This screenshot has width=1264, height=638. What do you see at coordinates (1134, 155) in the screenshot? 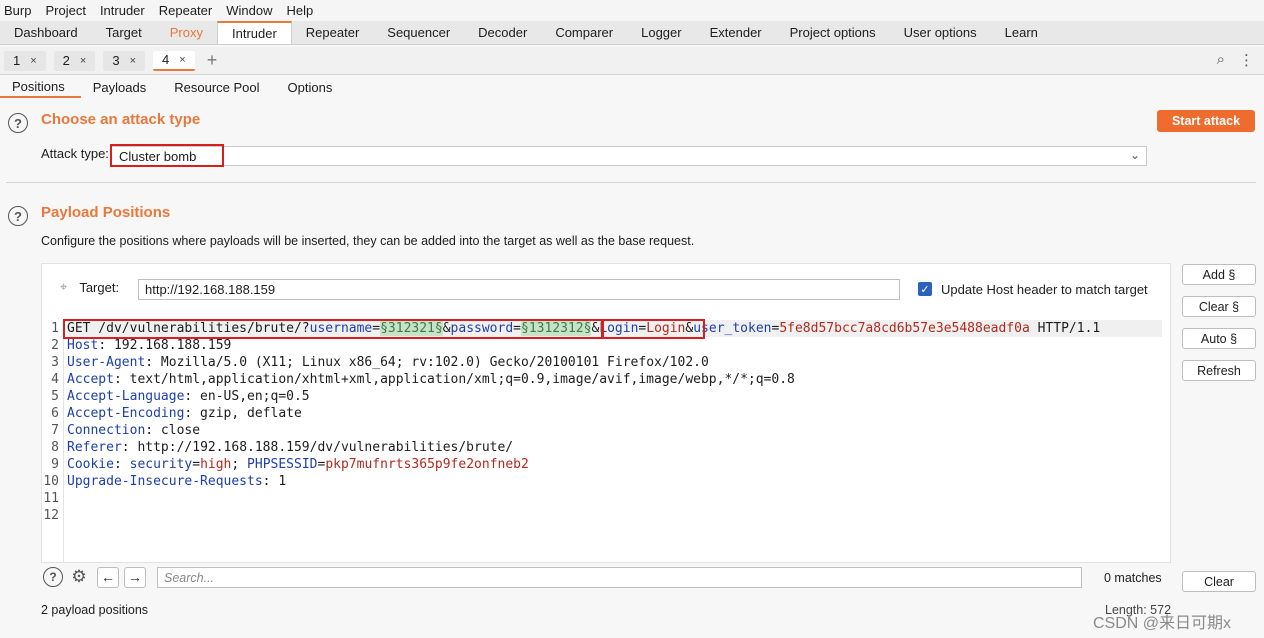
I see `chevron-down-icon: ⌄` at bounding box center [1134, 155].